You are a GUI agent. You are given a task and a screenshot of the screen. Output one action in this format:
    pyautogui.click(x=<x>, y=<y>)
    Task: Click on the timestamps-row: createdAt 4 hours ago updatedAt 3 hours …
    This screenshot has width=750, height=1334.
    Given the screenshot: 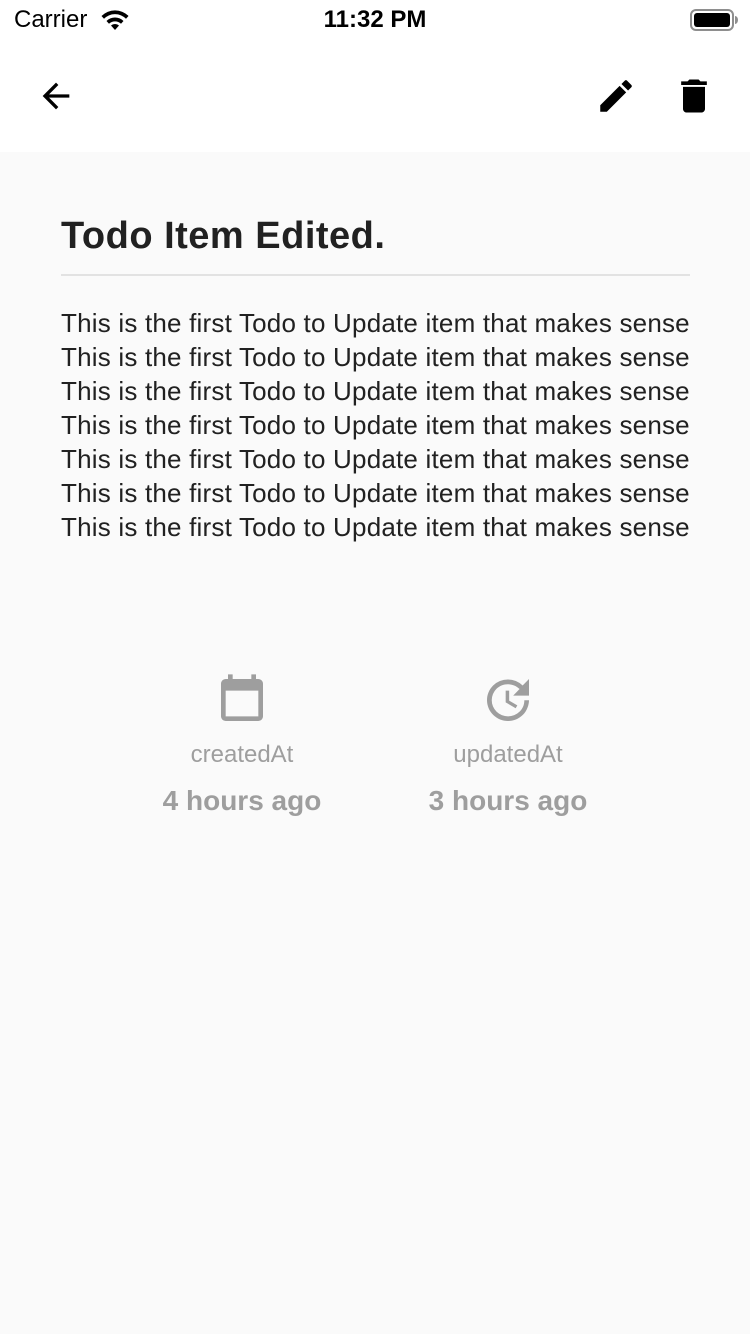 What is the action you would take?
    pyautogui.click(x=375, y=752)
    